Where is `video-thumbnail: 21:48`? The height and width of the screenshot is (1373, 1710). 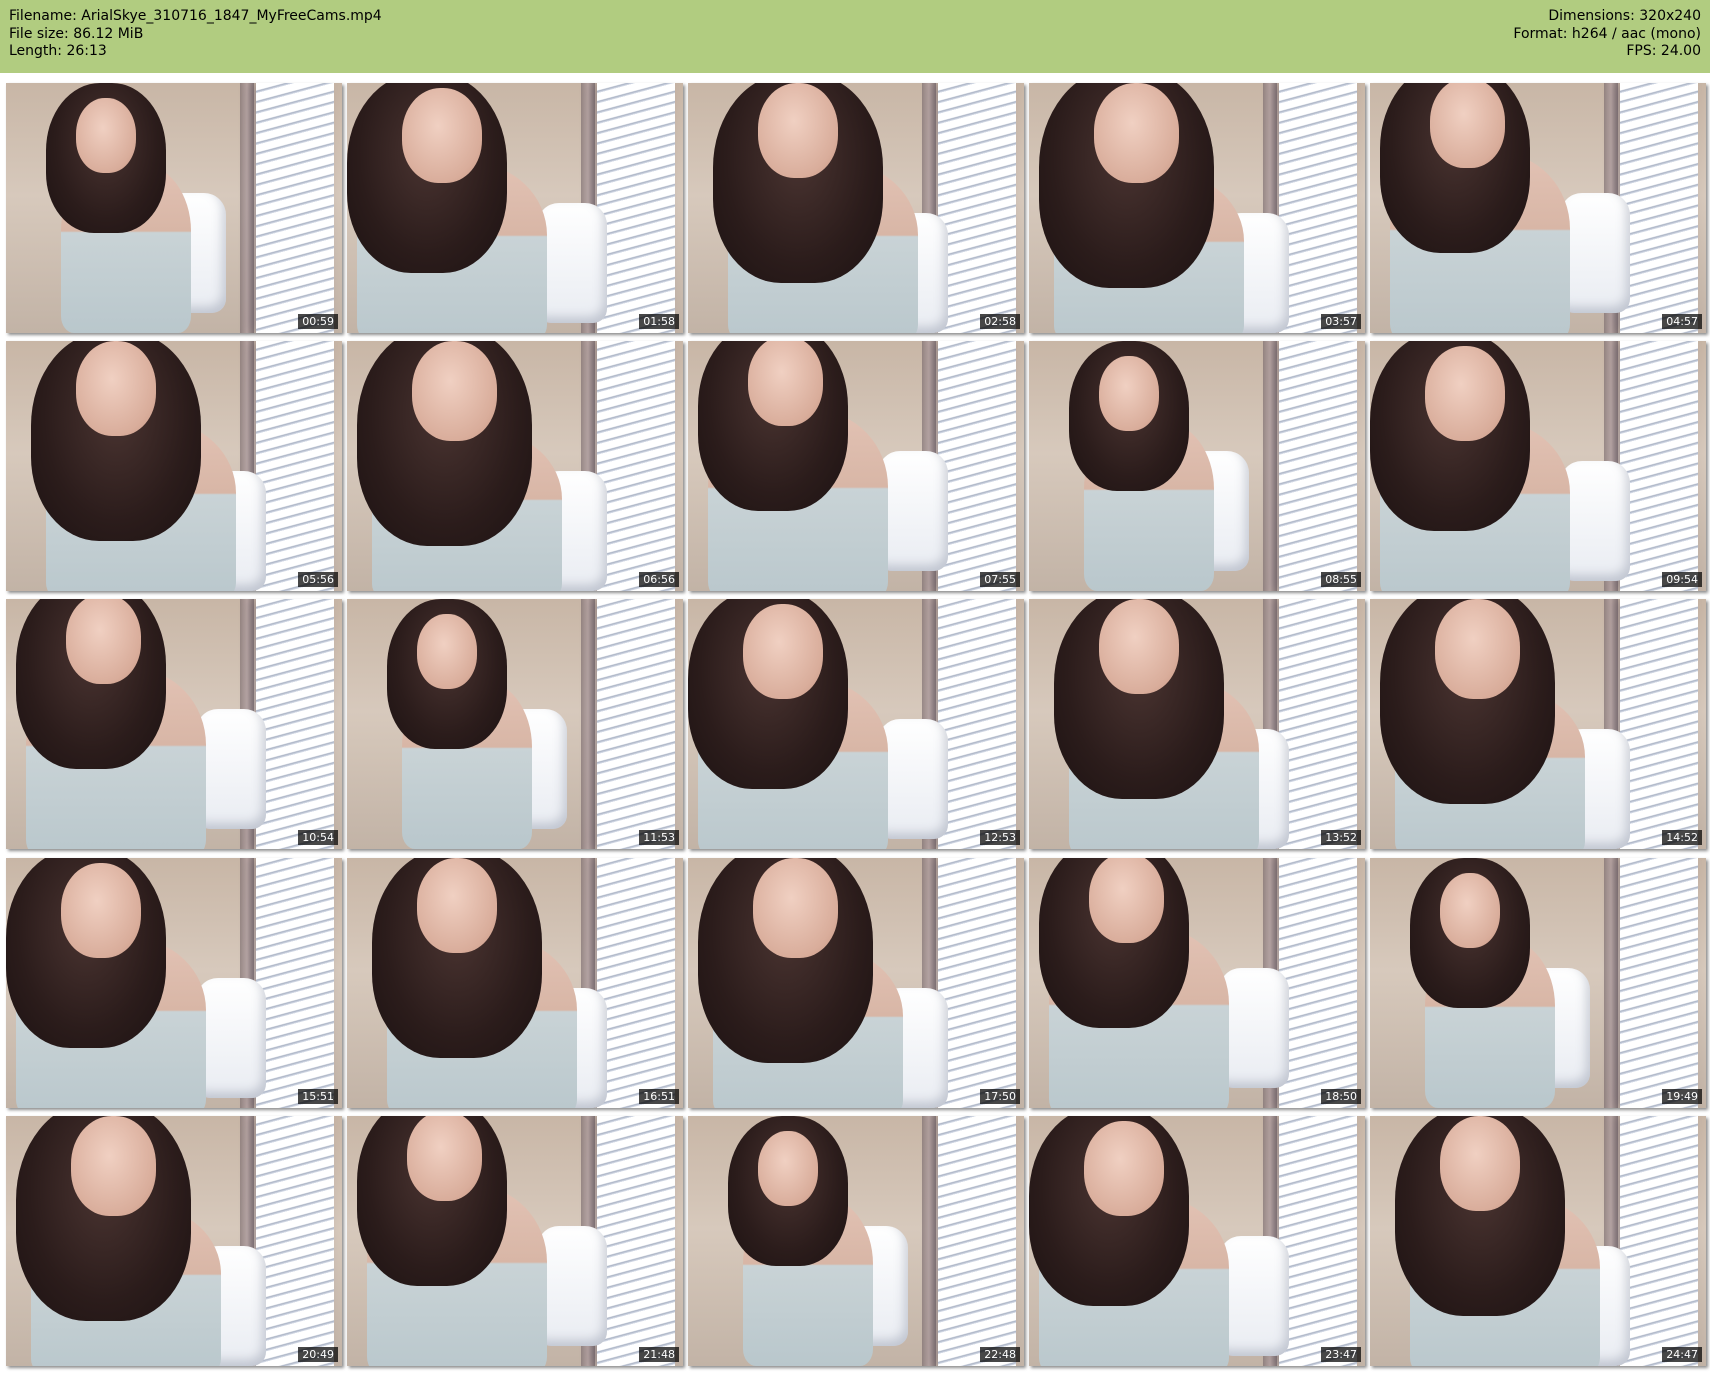
video-thumbnail: 21:48 is located at coordinates (515, 1241).